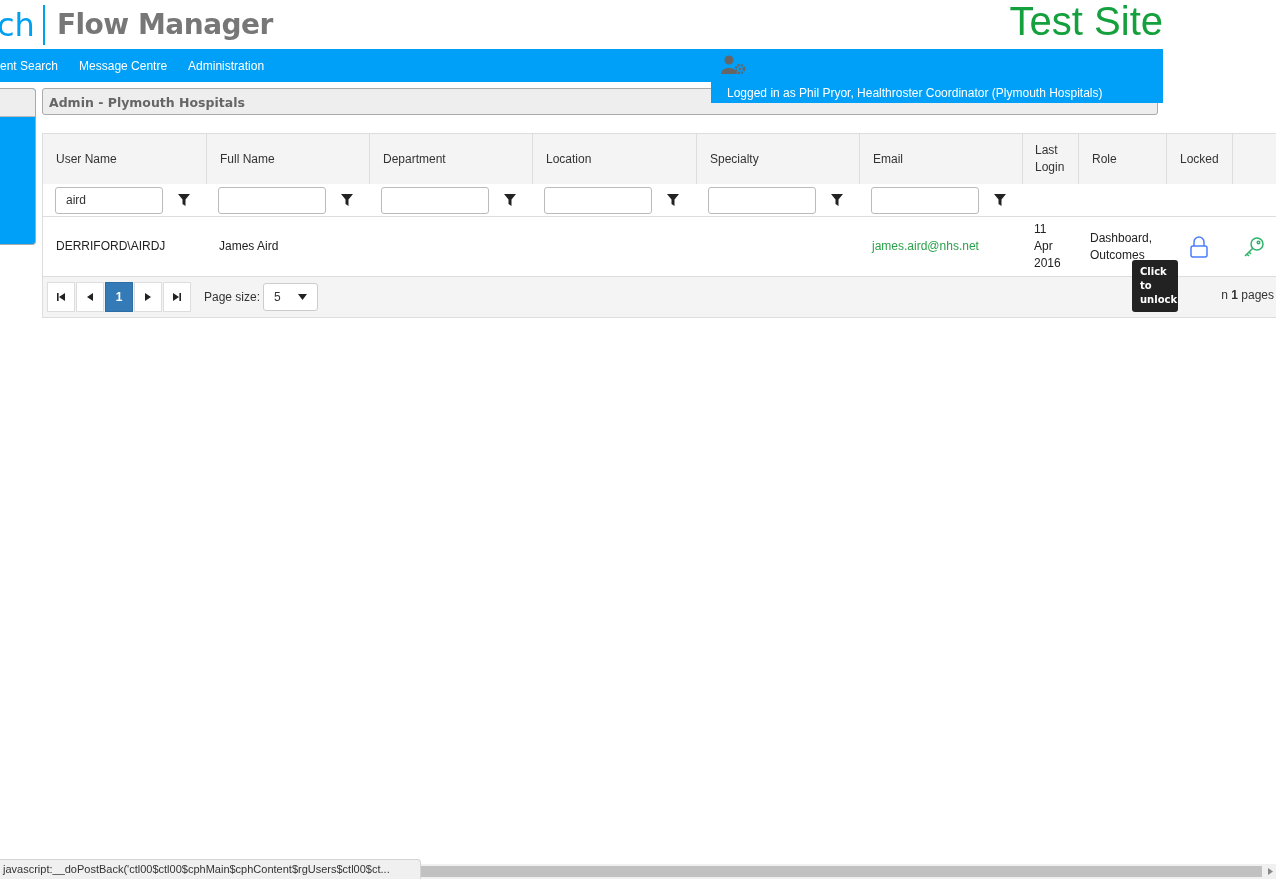  Describe the element at coordinates (734, 65) in the screenshot. I see `user-settings-icon` at that location.